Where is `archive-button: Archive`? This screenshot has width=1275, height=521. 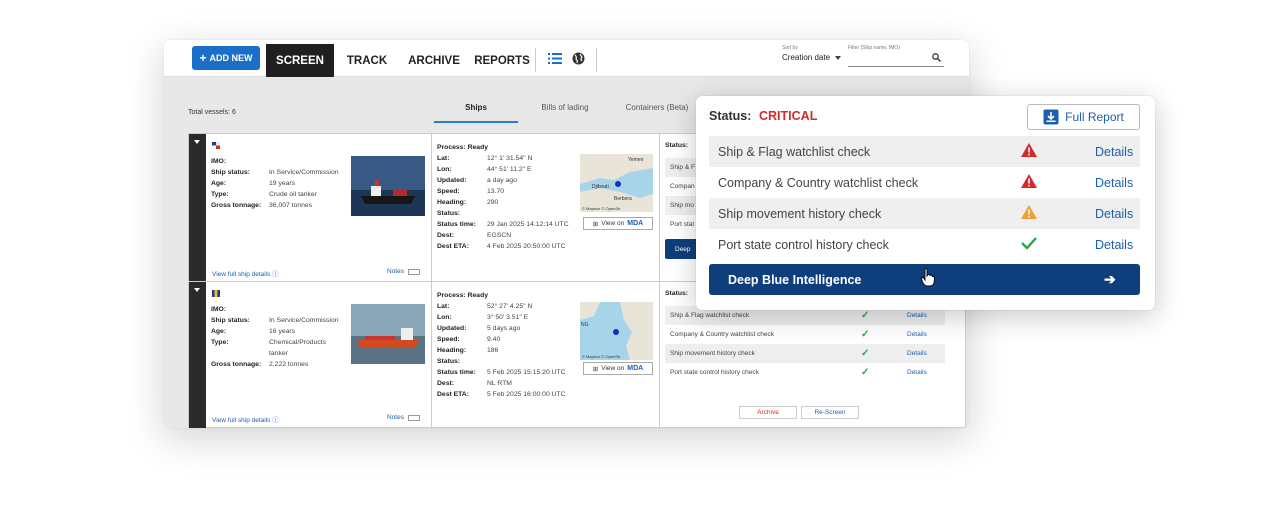 archive-button: Archive is located at coordinates (768, 412).